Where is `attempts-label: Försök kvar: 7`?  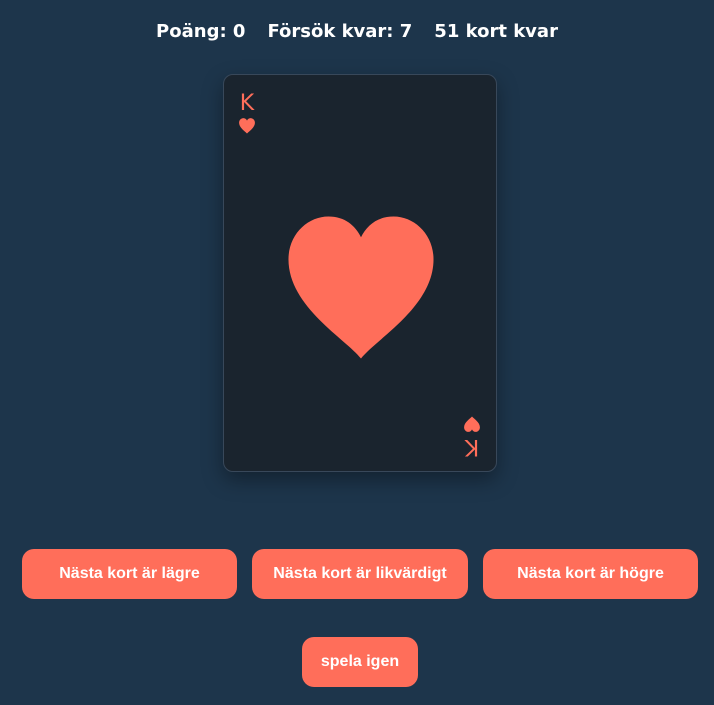 attempts-label: Försök kvar: 7 is located at coordinates (340, 31).